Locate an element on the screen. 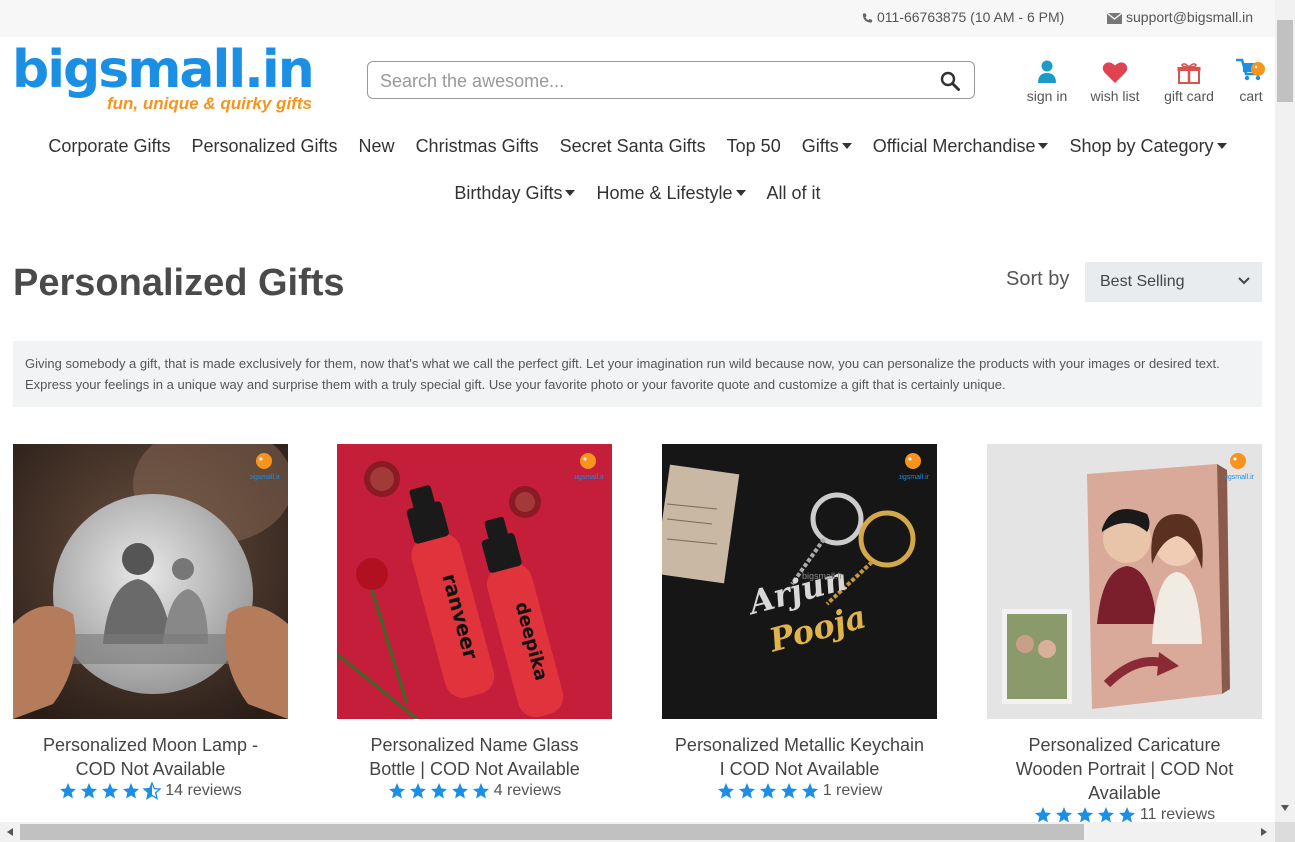  cart-icon is located at coordinates (1250, 69).